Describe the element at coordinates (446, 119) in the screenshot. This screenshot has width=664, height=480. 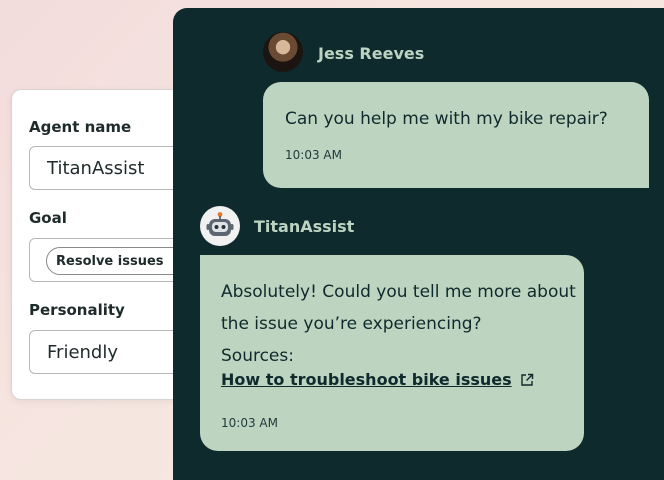
I see `user-message-text: Can you help me with my bike repair?` at that location.